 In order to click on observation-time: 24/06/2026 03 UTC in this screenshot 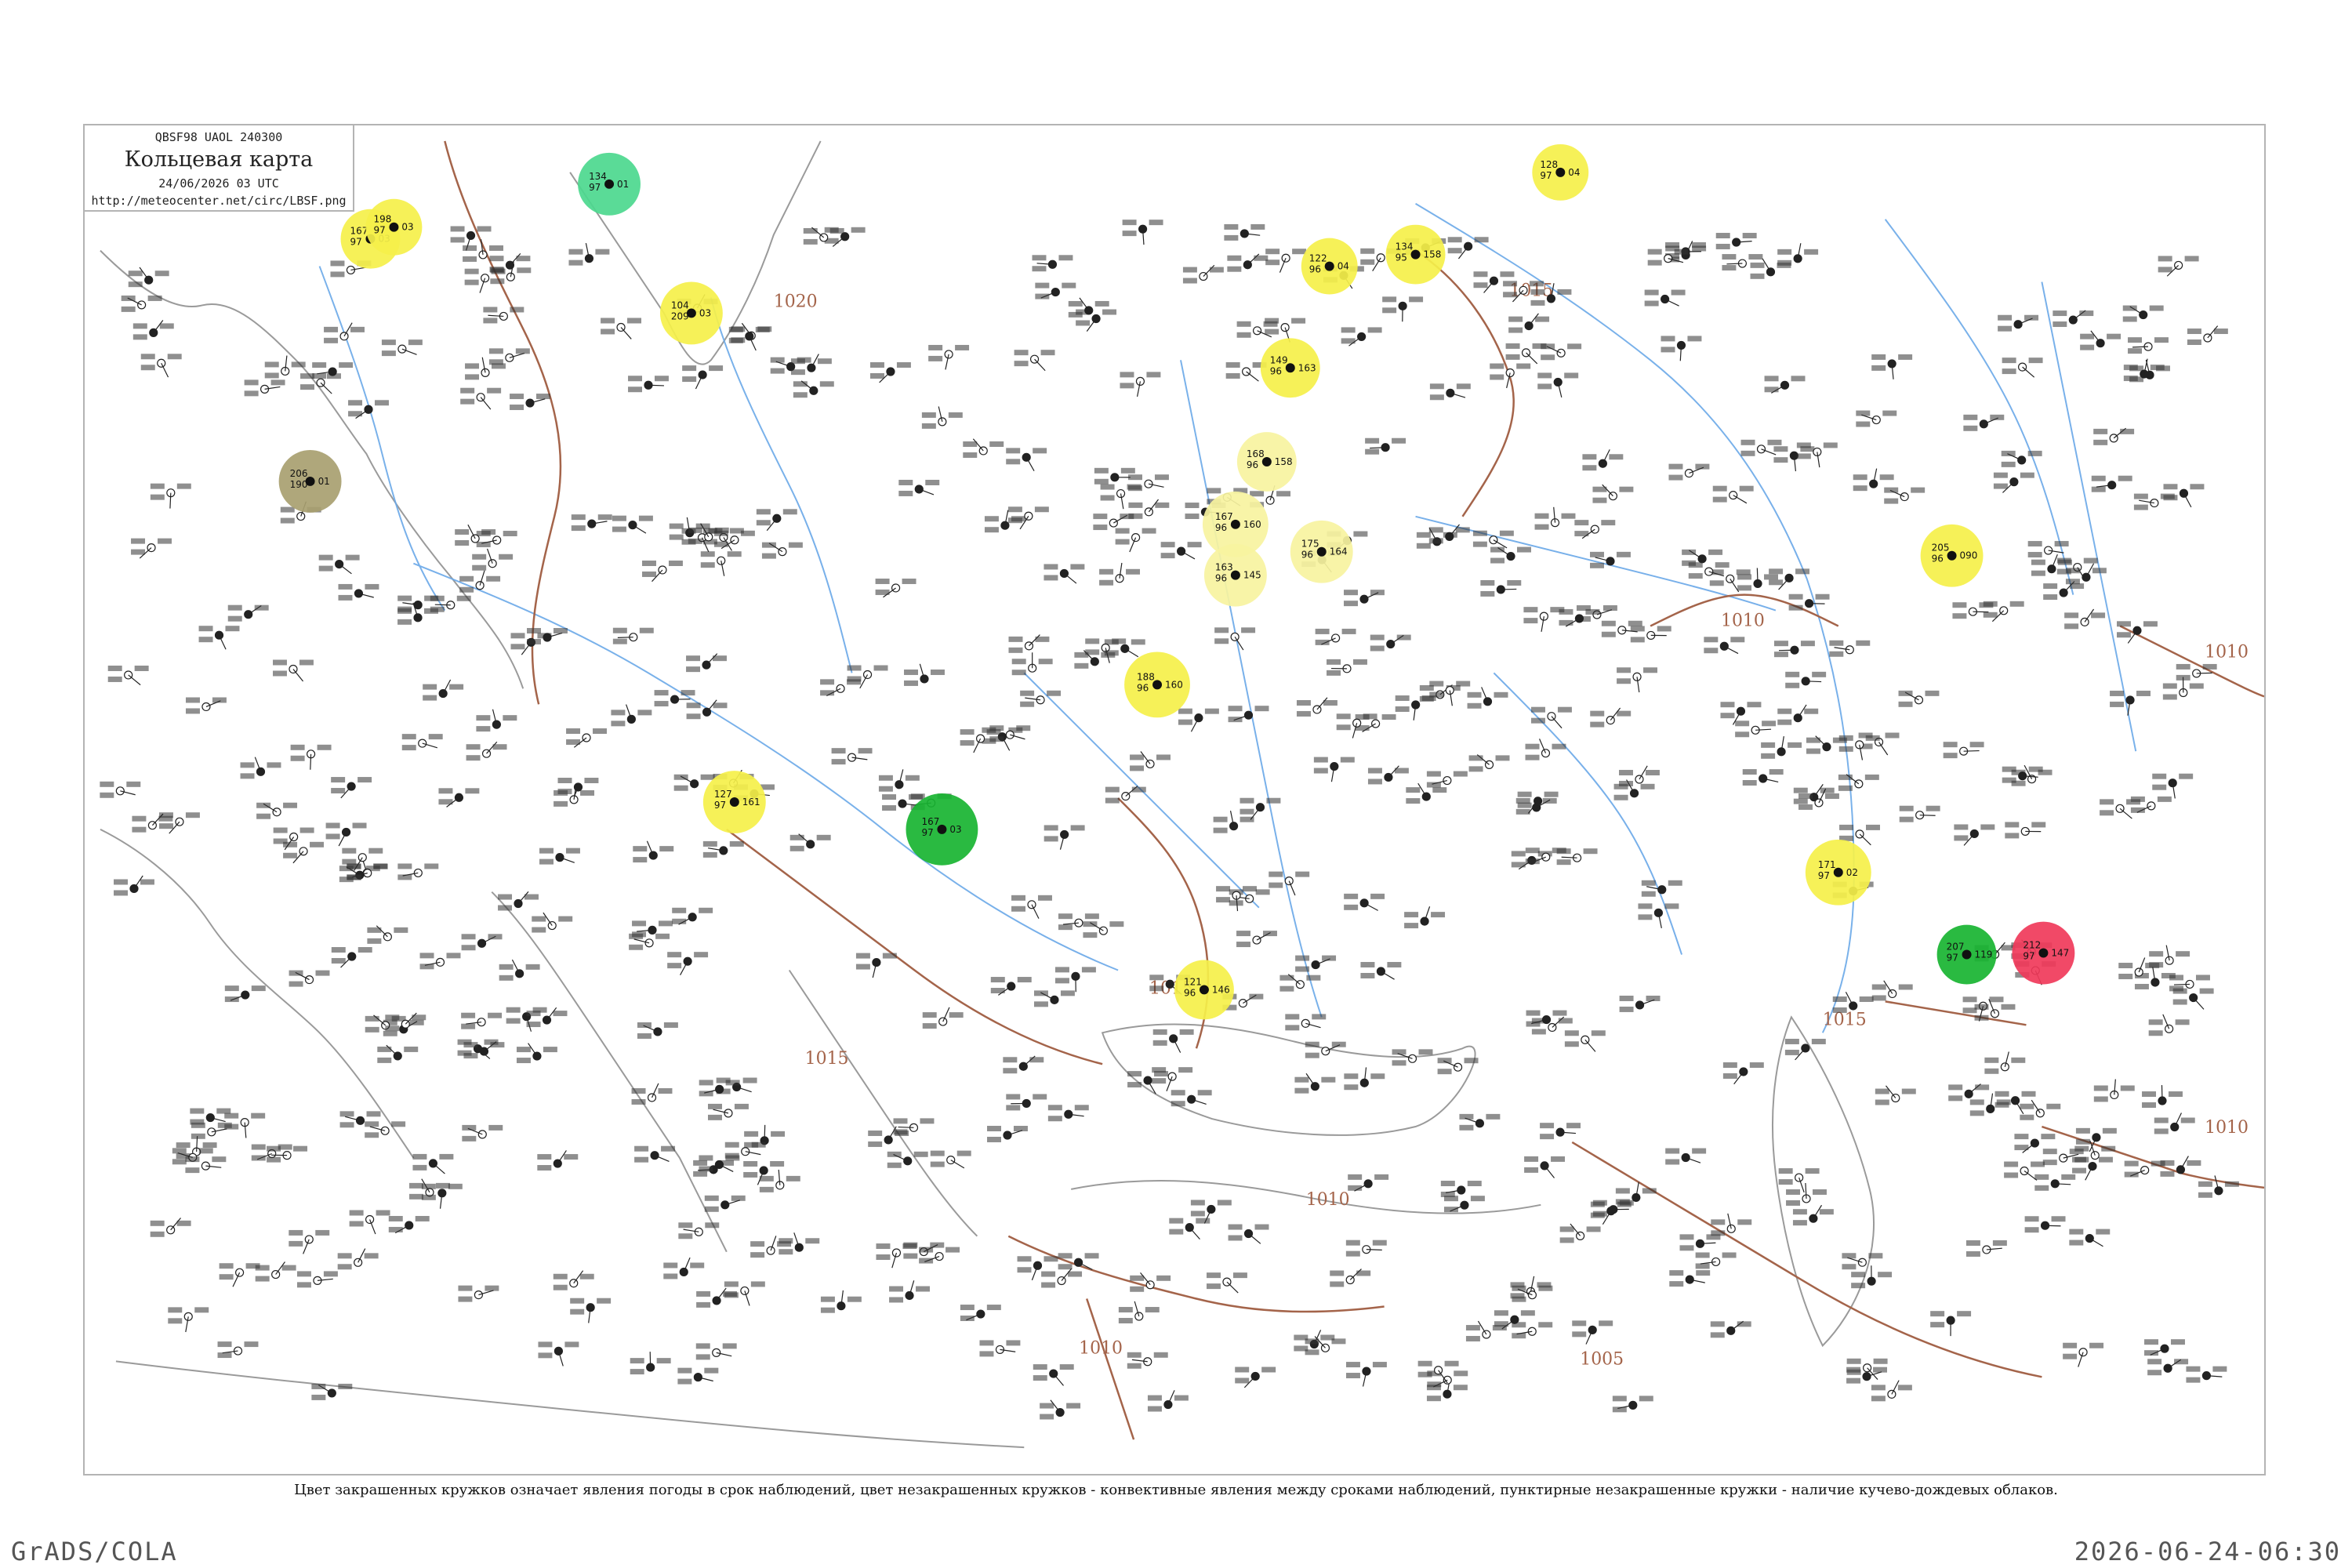, I will do `click(219, 183)`.